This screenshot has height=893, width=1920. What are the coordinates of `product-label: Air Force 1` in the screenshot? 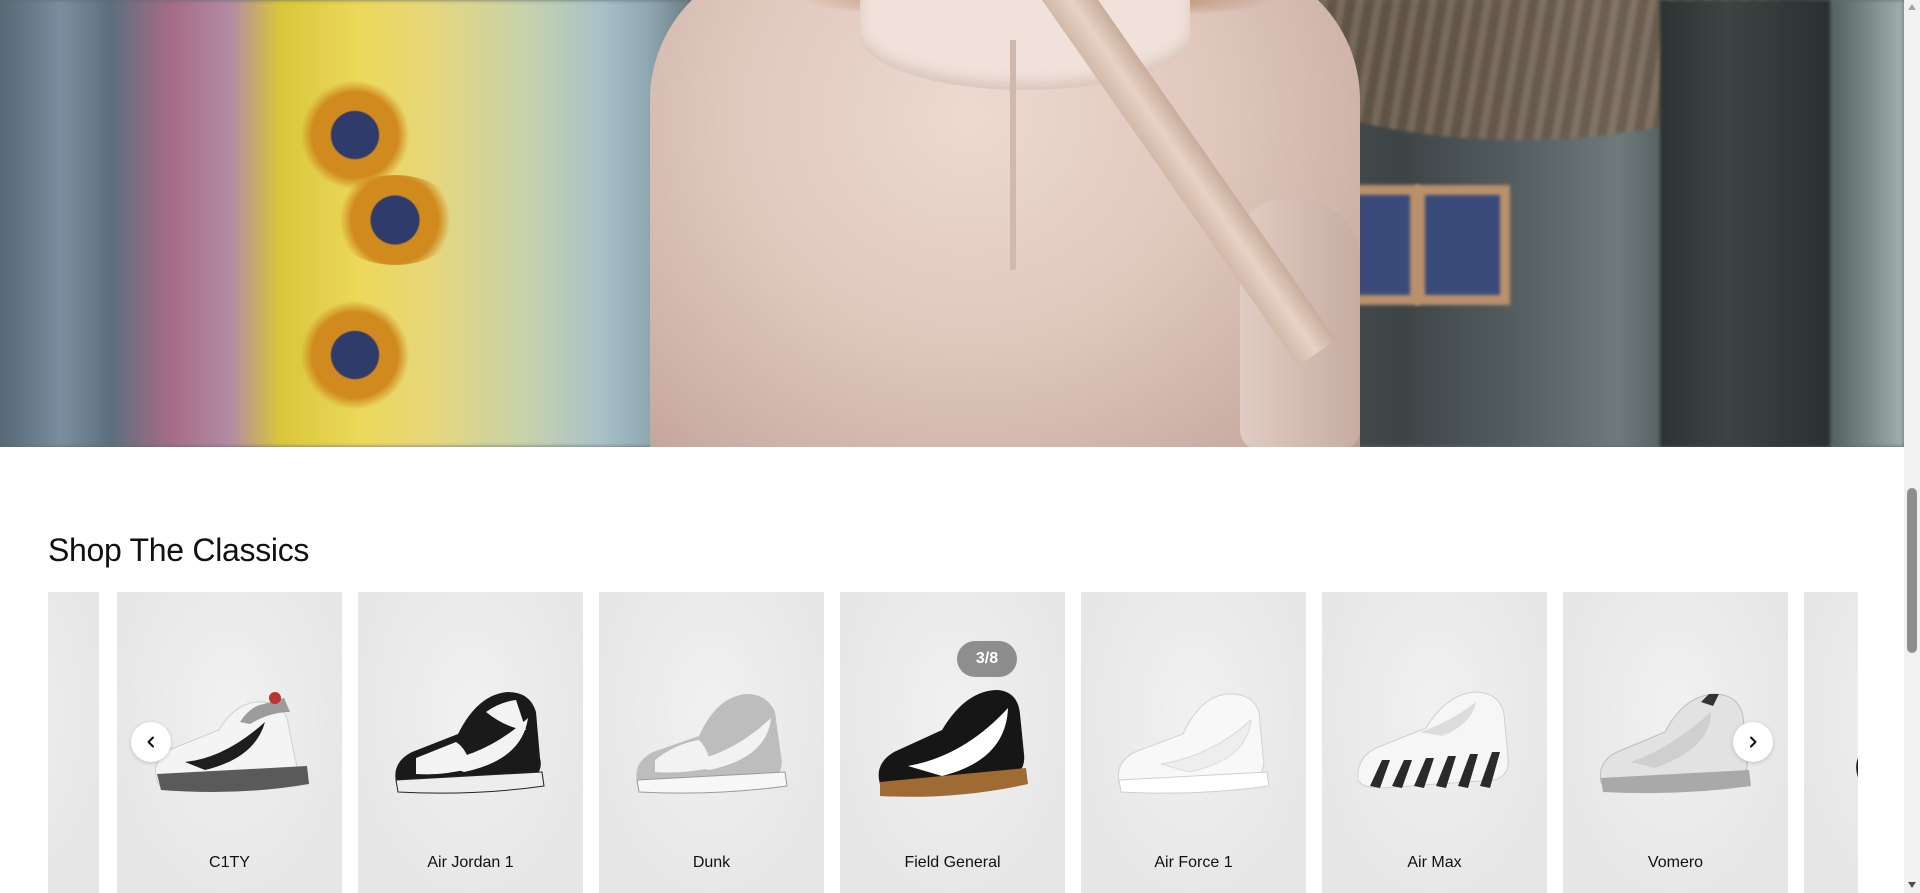 It's located at (1193, 862).